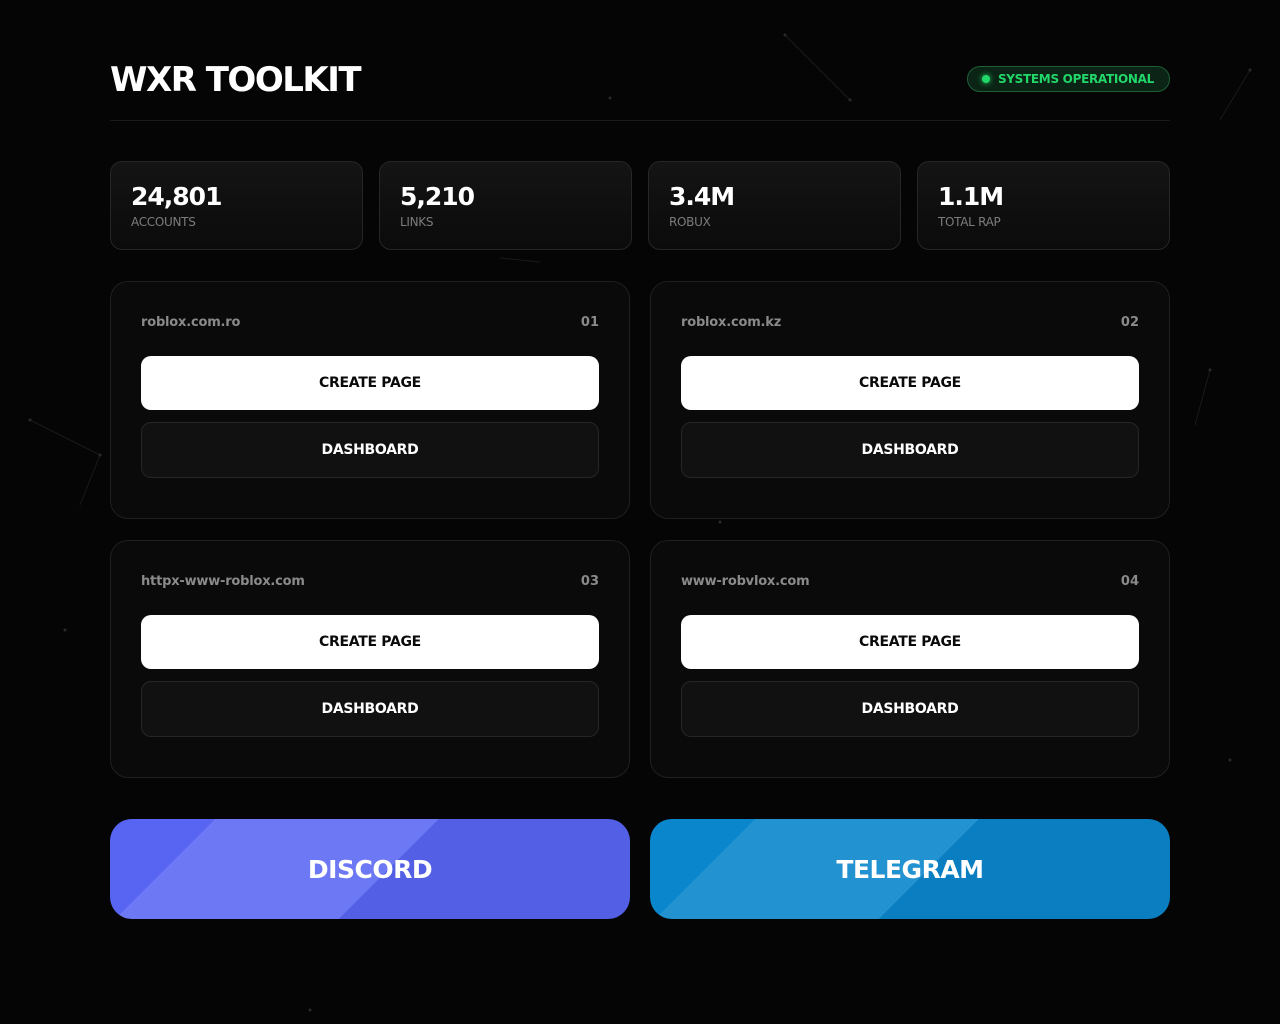 The height and width of the screenshot is (1024, 1280). I want to click on status-badge: SYSTEMS OPERATIONAL, so click(1068, 79).